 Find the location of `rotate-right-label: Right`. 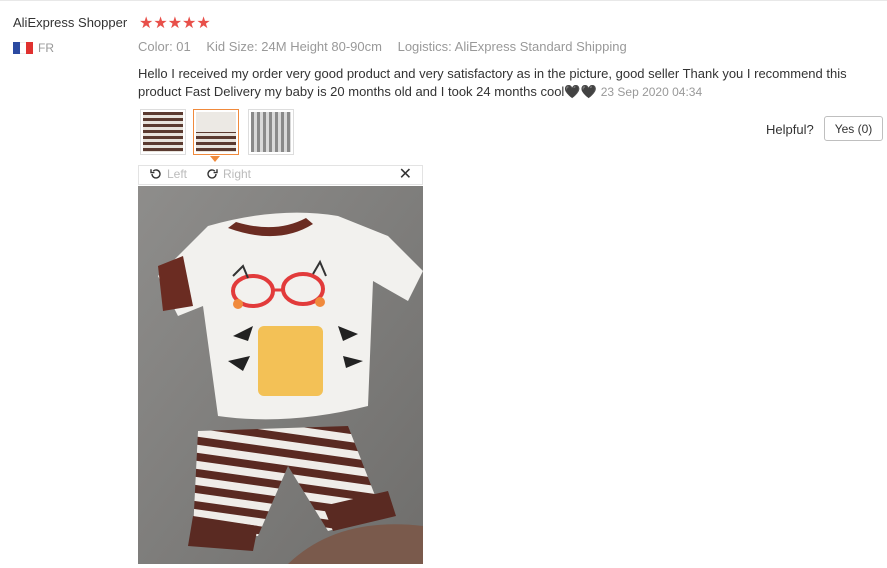

rotate-right-label: Right is located at coordinates (237, 174).